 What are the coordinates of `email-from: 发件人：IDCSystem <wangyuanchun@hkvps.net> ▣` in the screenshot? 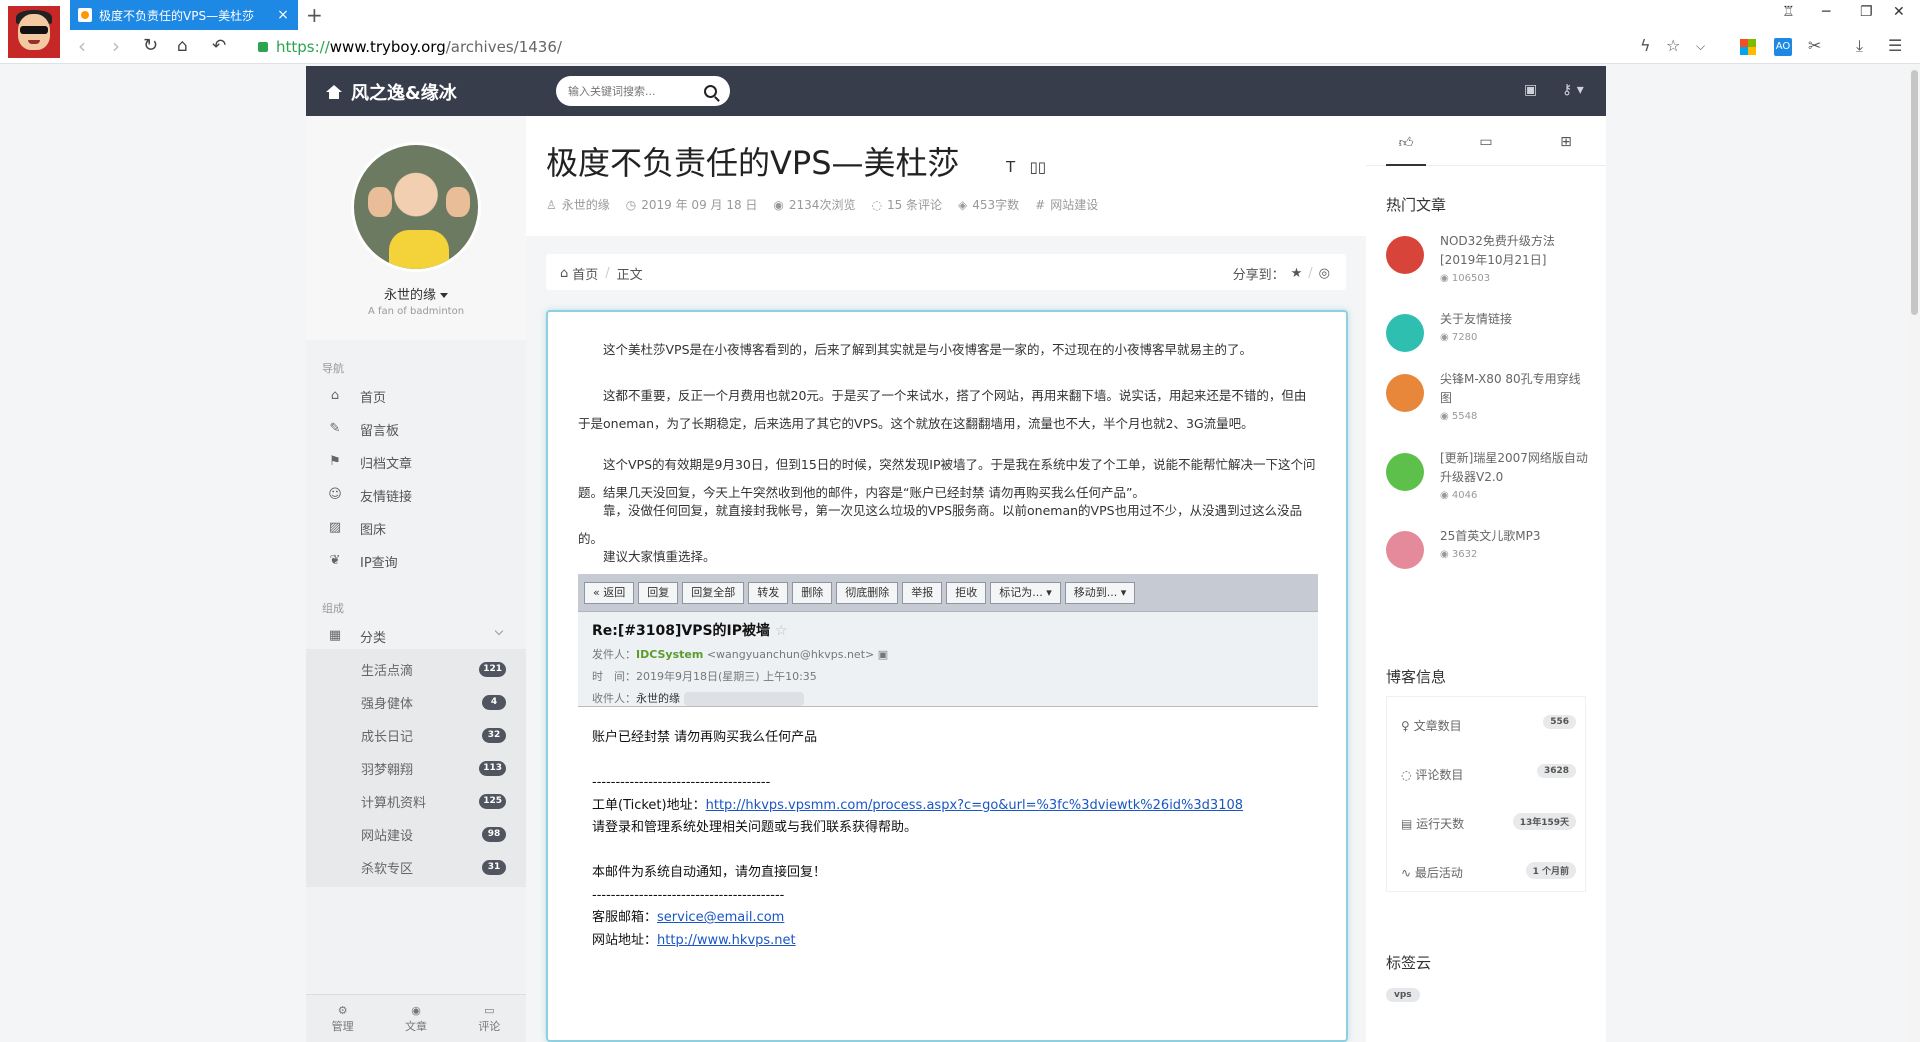 It's located at (740, 654).